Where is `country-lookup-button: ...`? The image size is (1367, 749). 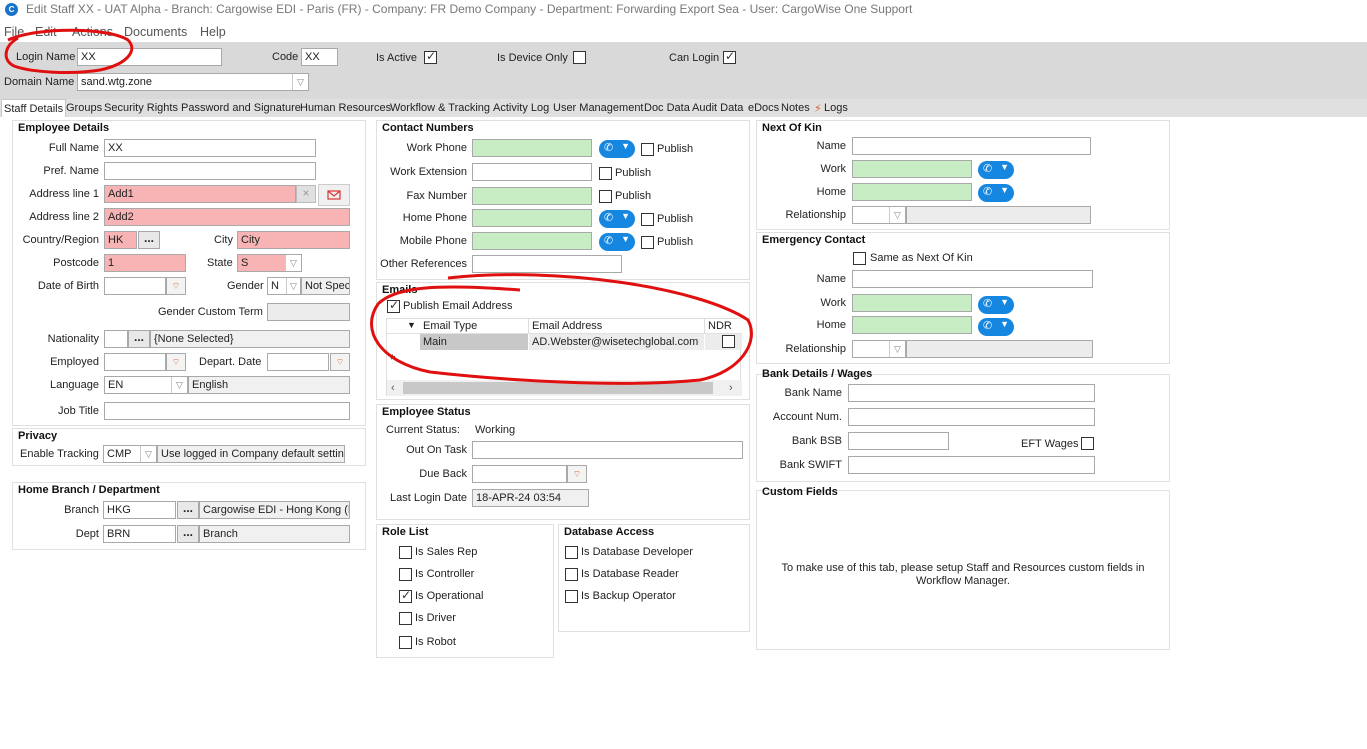 country-lookup-button: ... is located at coordinates (149, 240).